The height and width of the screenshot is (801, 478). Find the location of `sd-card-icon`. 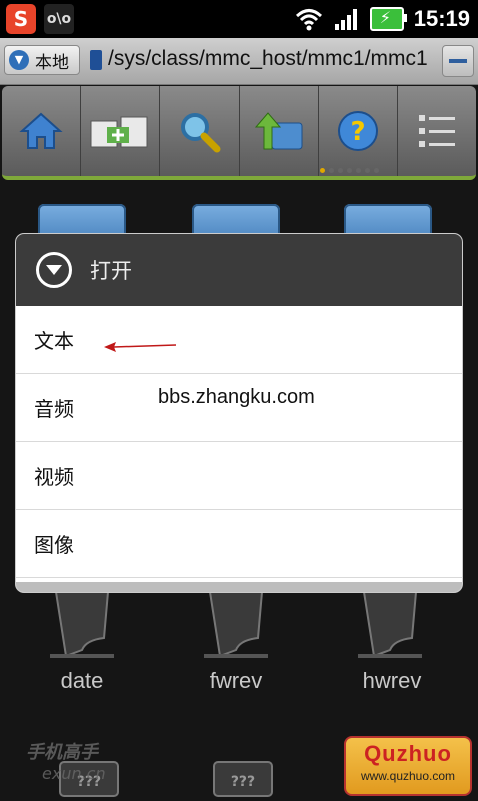

sd-card-icon is located at coordinates (96, 60).